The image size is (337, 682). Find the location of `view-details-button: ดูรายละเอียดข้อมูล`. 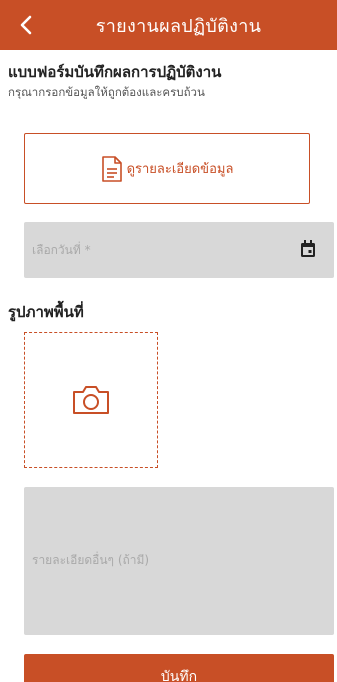

view-details-button: ดูรายละเอียดข้อมูล is located at coordinates (167, 168).